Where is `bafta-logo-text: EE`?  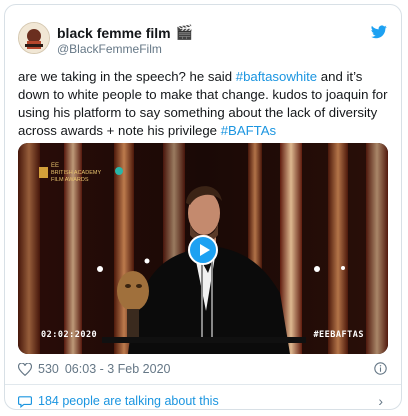
bafta-logo-text: EE is located at coordinates (55, 166).